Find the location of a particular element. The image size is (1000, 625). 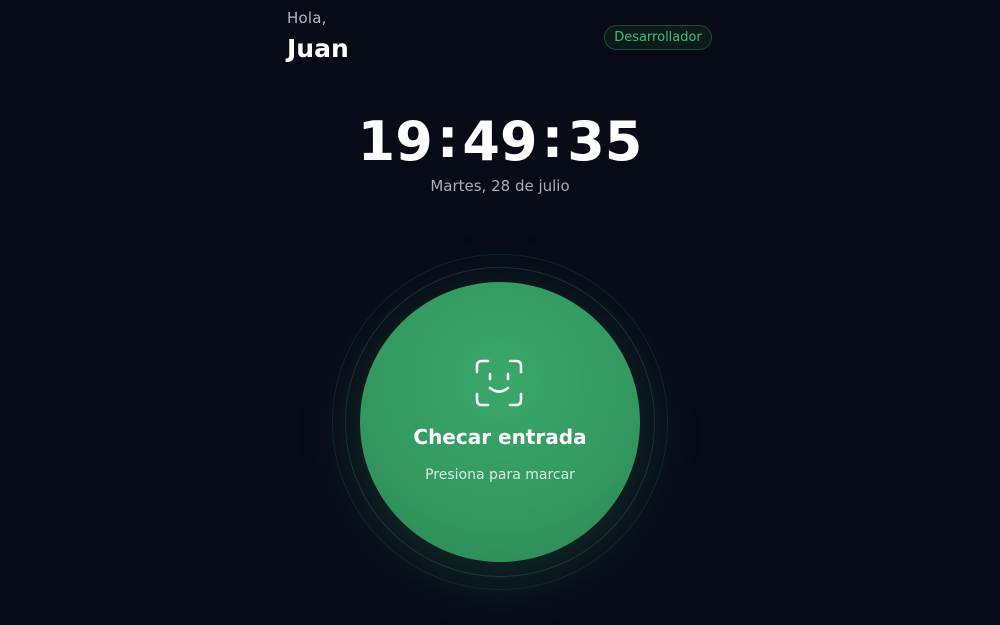

clock-hours: 19 is located at coordinates (395, 141).